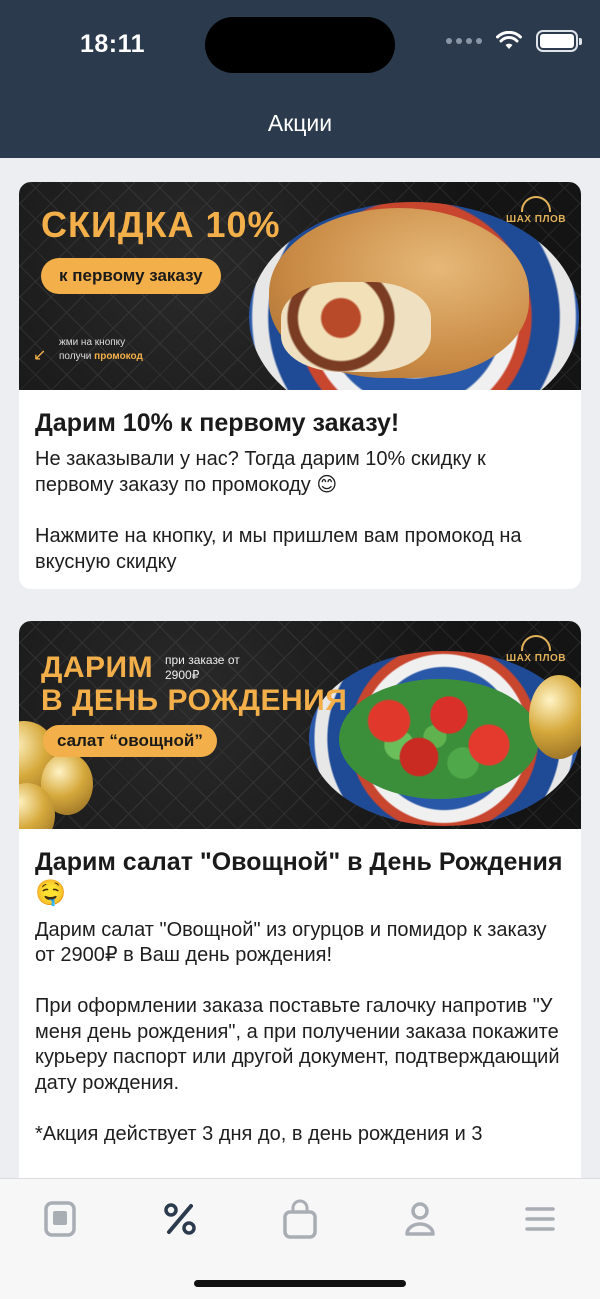  What do you see at coordinates (464, 41) in the screenshot?
I see `cellular-signal-icon` at bounding box center [464, 41].